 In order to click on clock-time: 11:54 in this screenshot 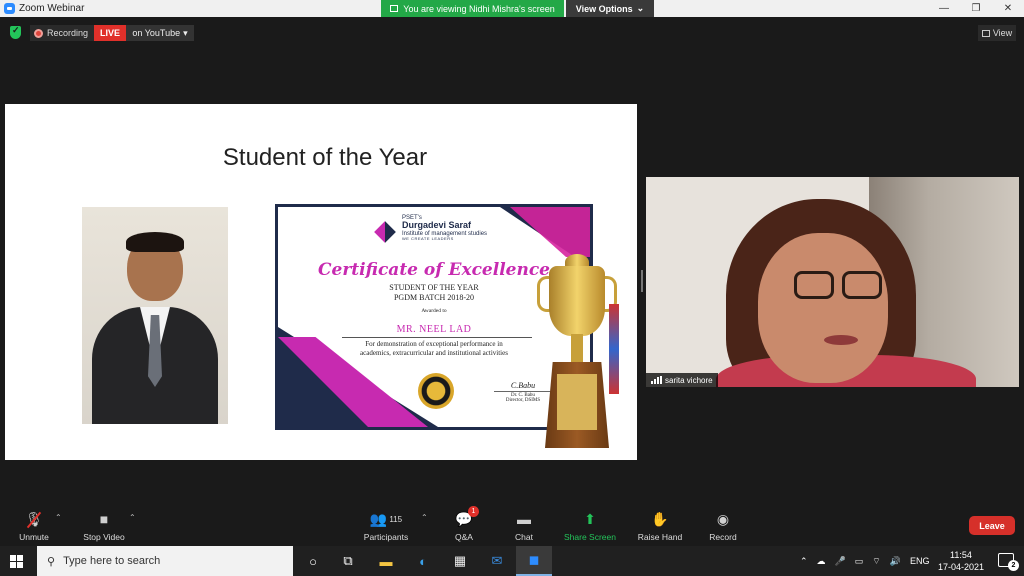, I will do `click(961, 555)`.